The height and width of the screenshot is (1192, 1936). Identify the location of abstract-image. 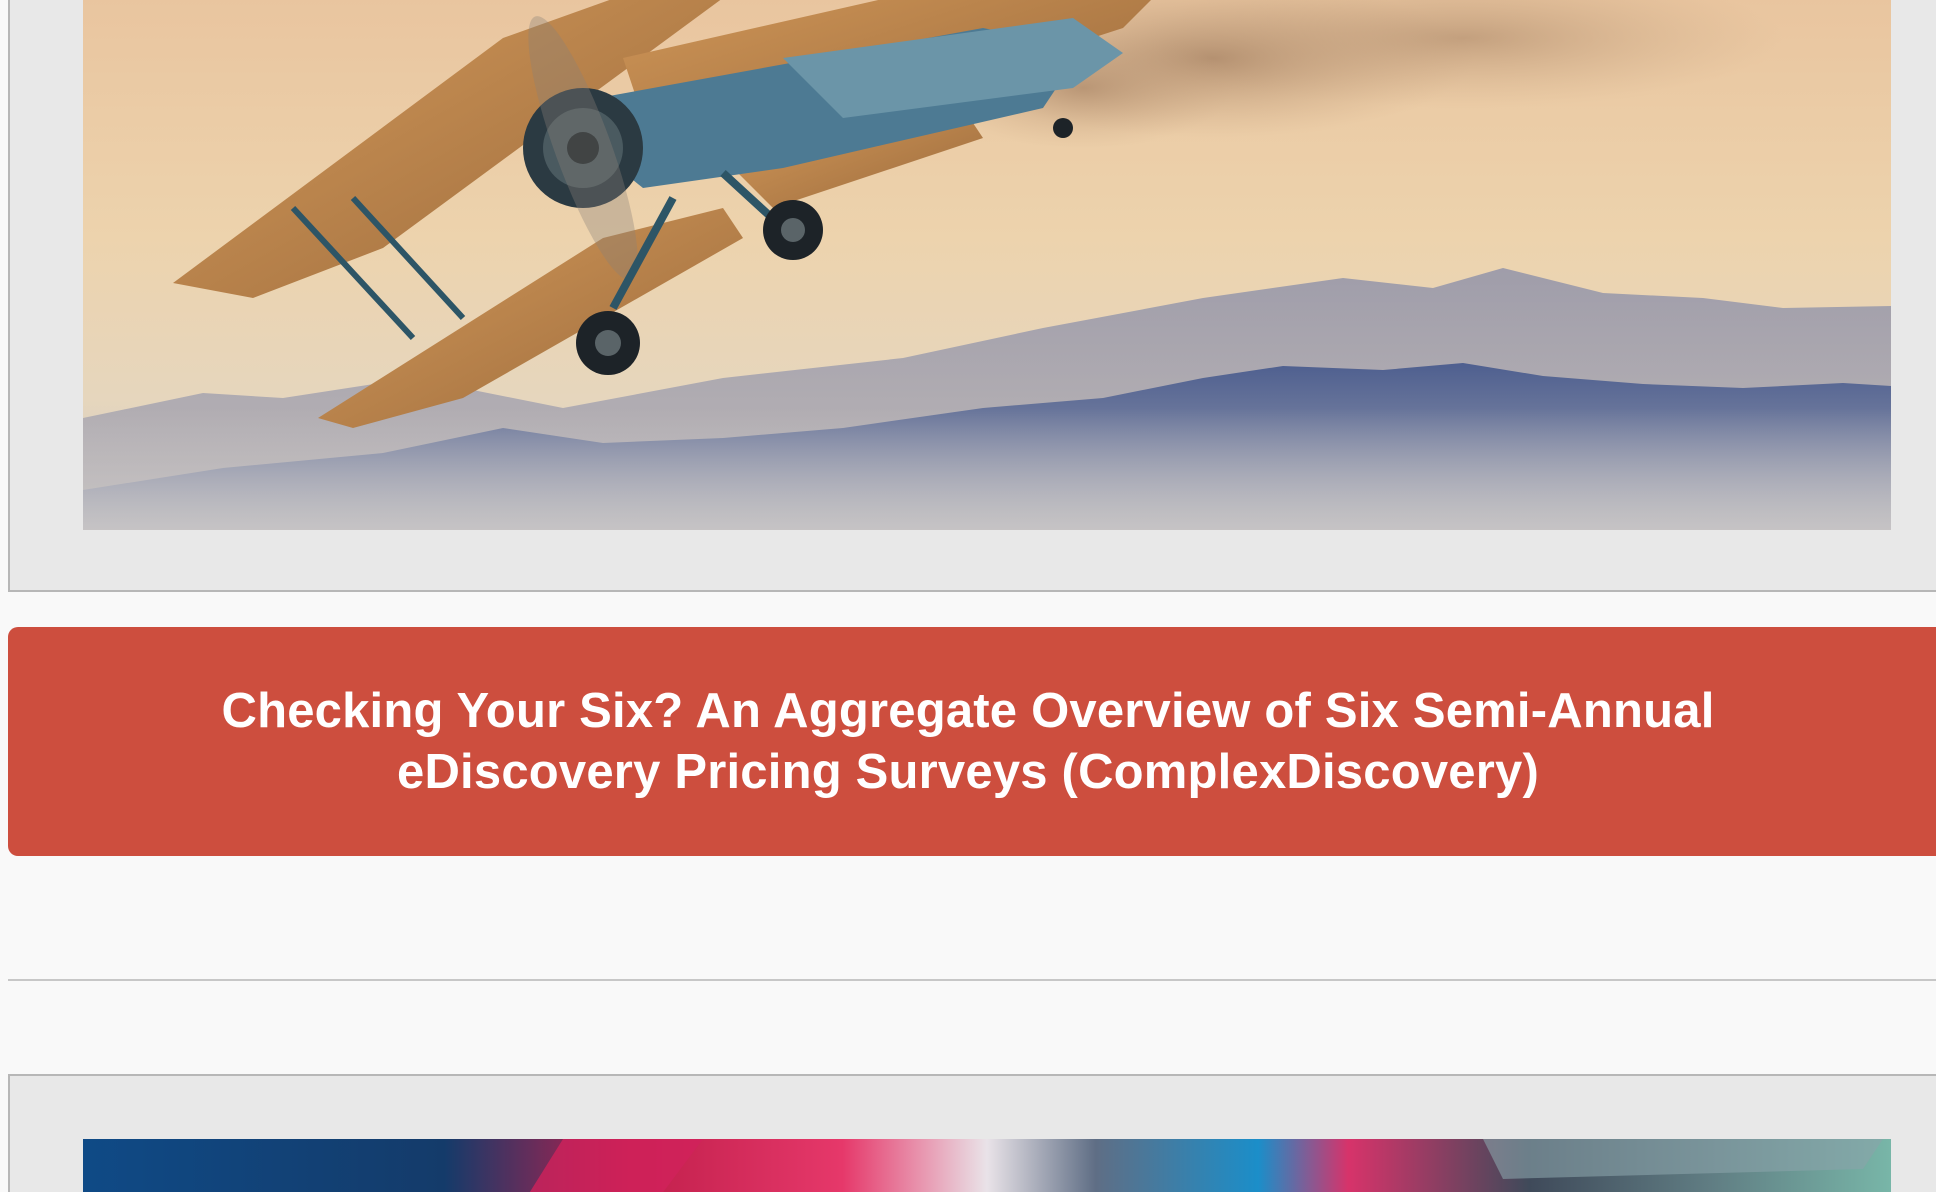
(987, 1165).